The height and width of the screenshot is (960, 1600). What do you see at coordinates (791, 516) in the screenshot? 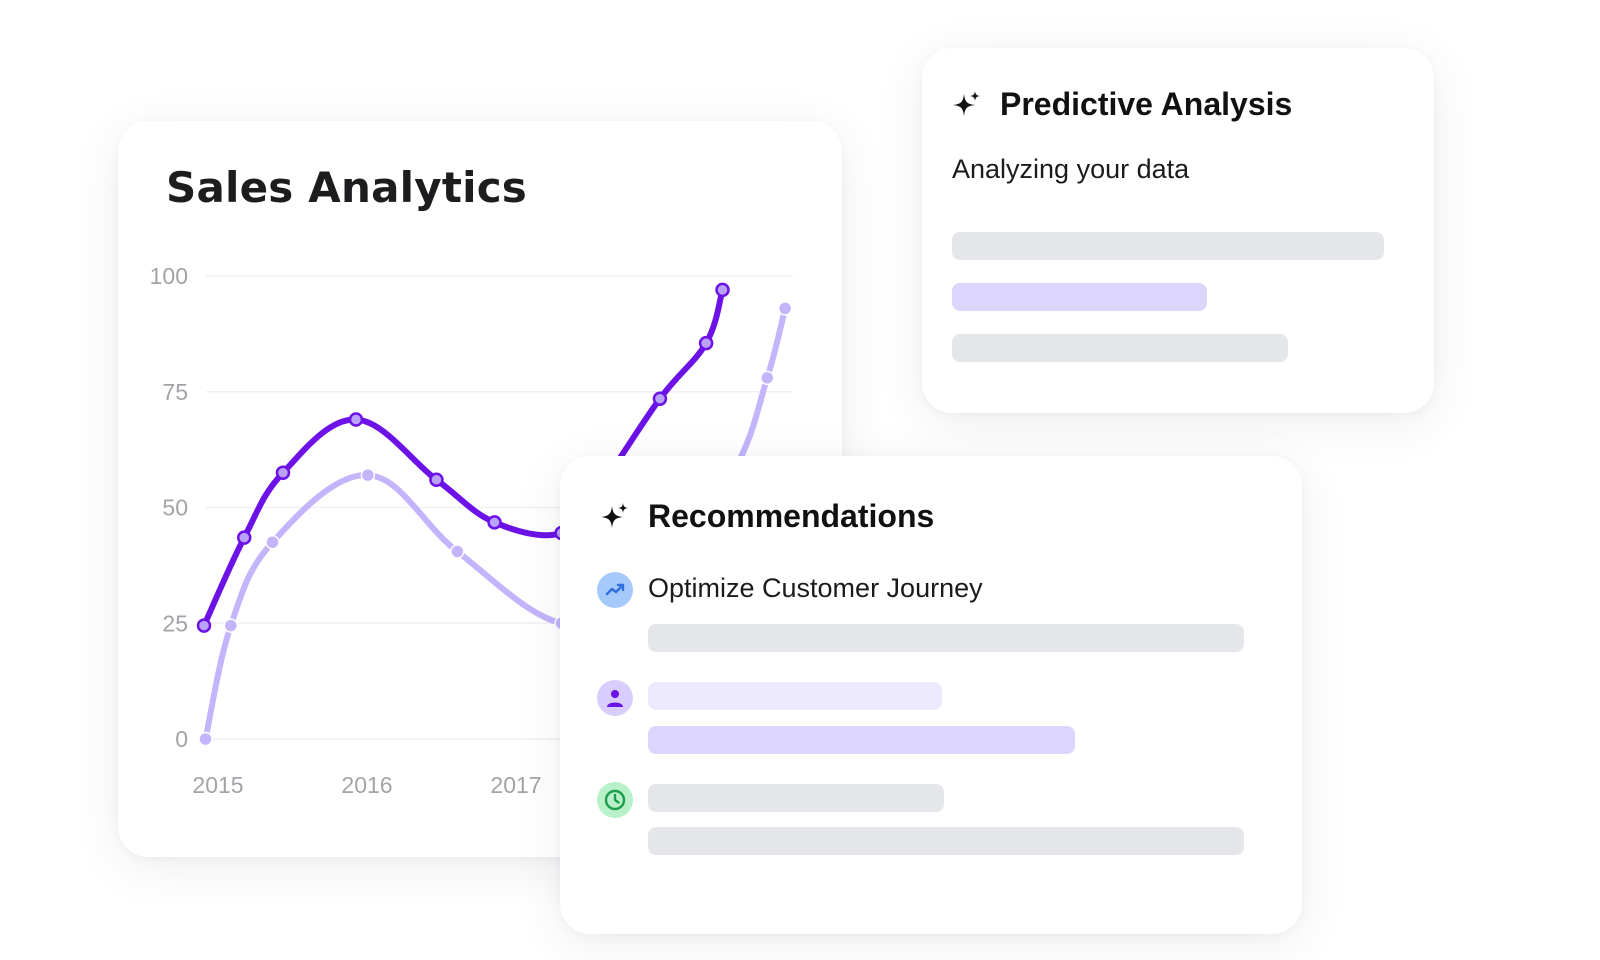
I see `recommendations-title: Recommendations` at bounding box center [791, 516].